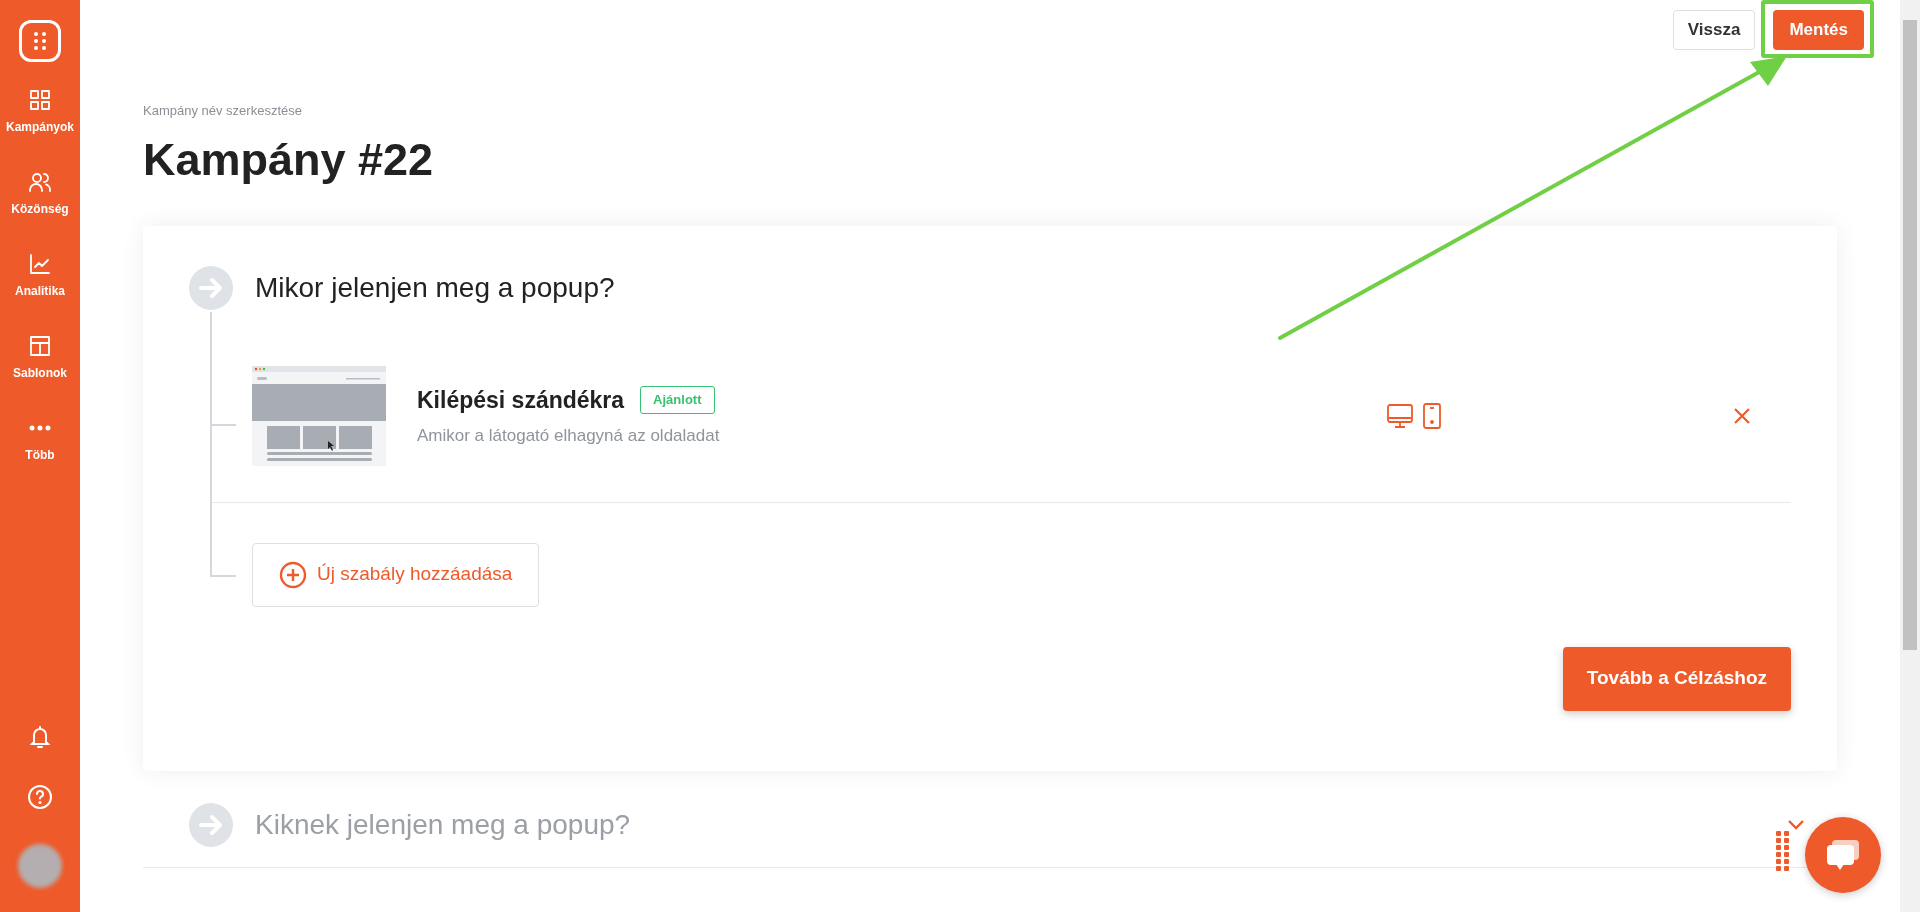 The height and width of the screenshot is (912, 1920). What do you see at coordinates (40, 100) in the screenshot?
I see `grid-icon` at bounding box center [40, 100].